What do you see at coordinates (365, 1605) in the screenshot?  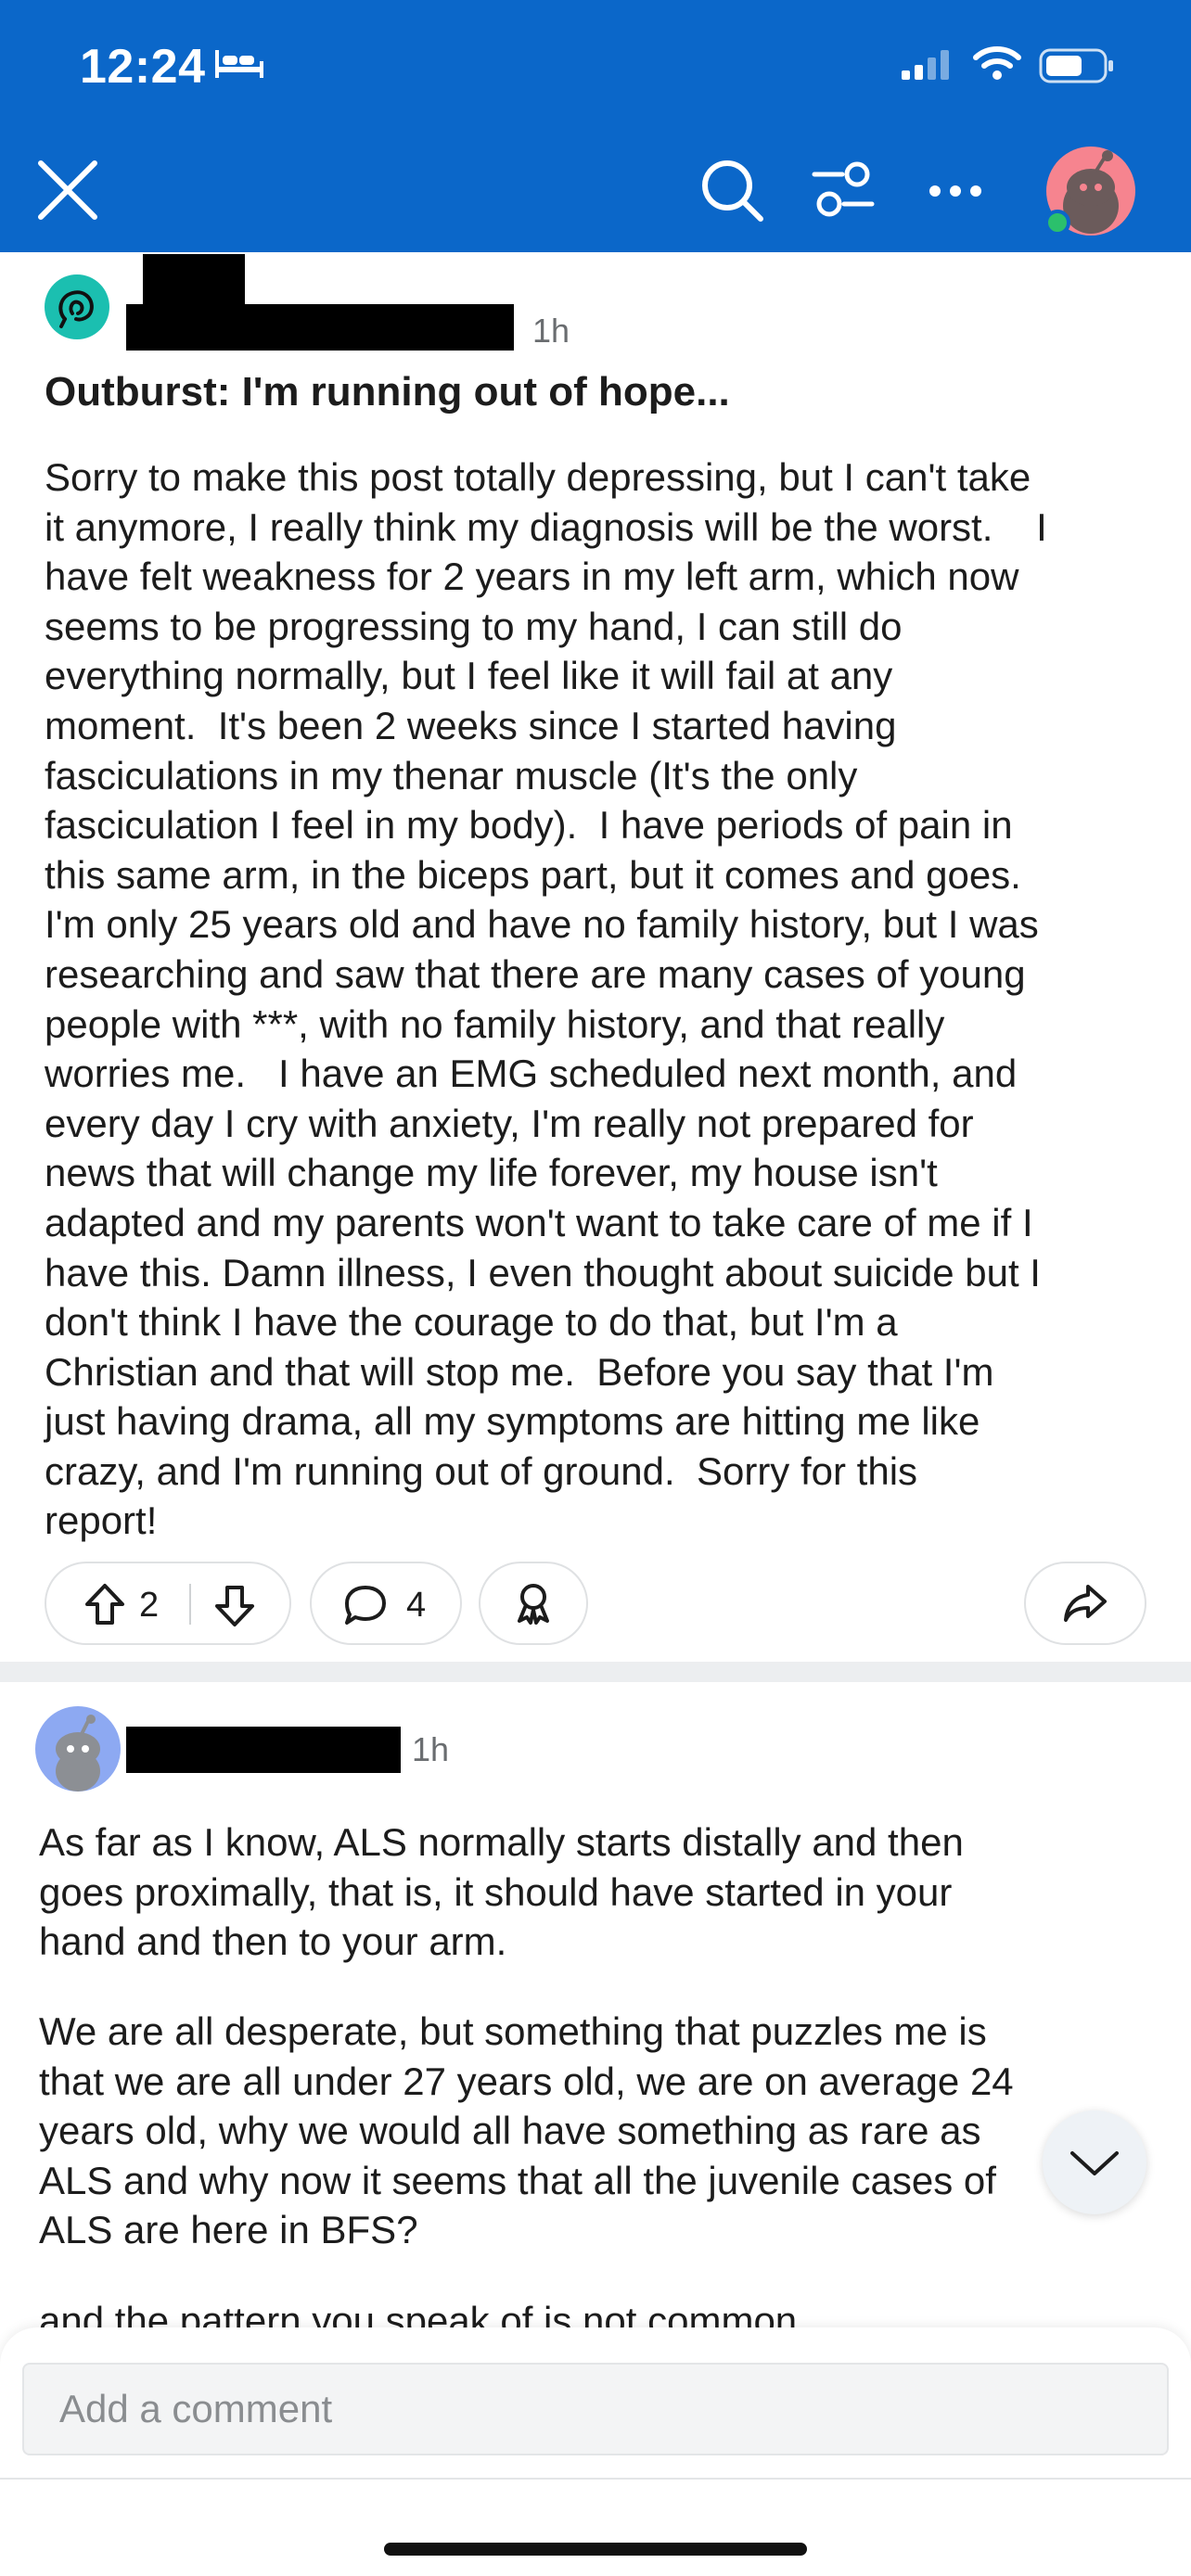 I see `comment-icon` at bounding box center [365, 1605].